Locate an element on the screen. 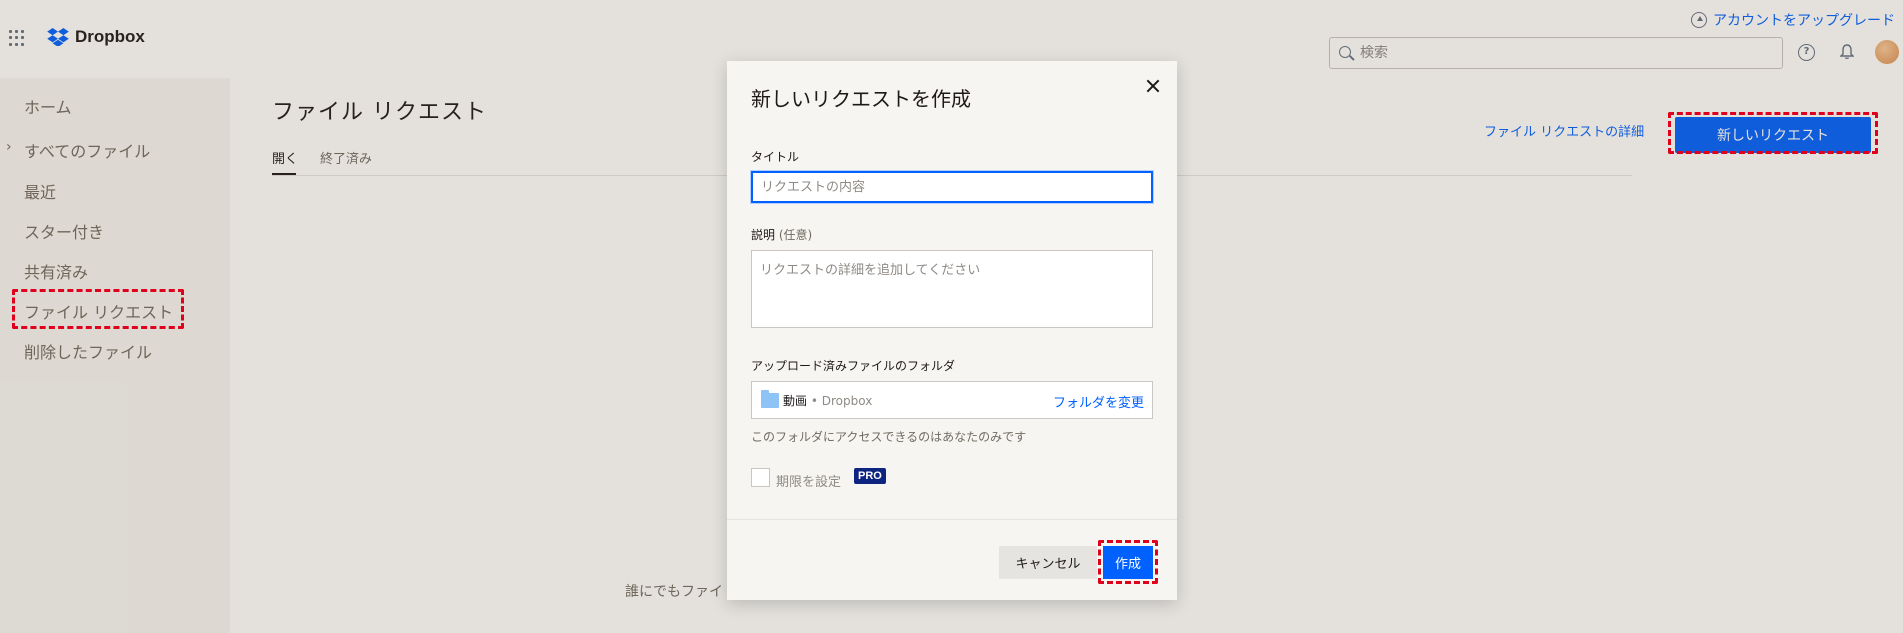 The height and width of the screenshot is (633, 1903). deadline-checkbox is located at coordinates (760, 477).